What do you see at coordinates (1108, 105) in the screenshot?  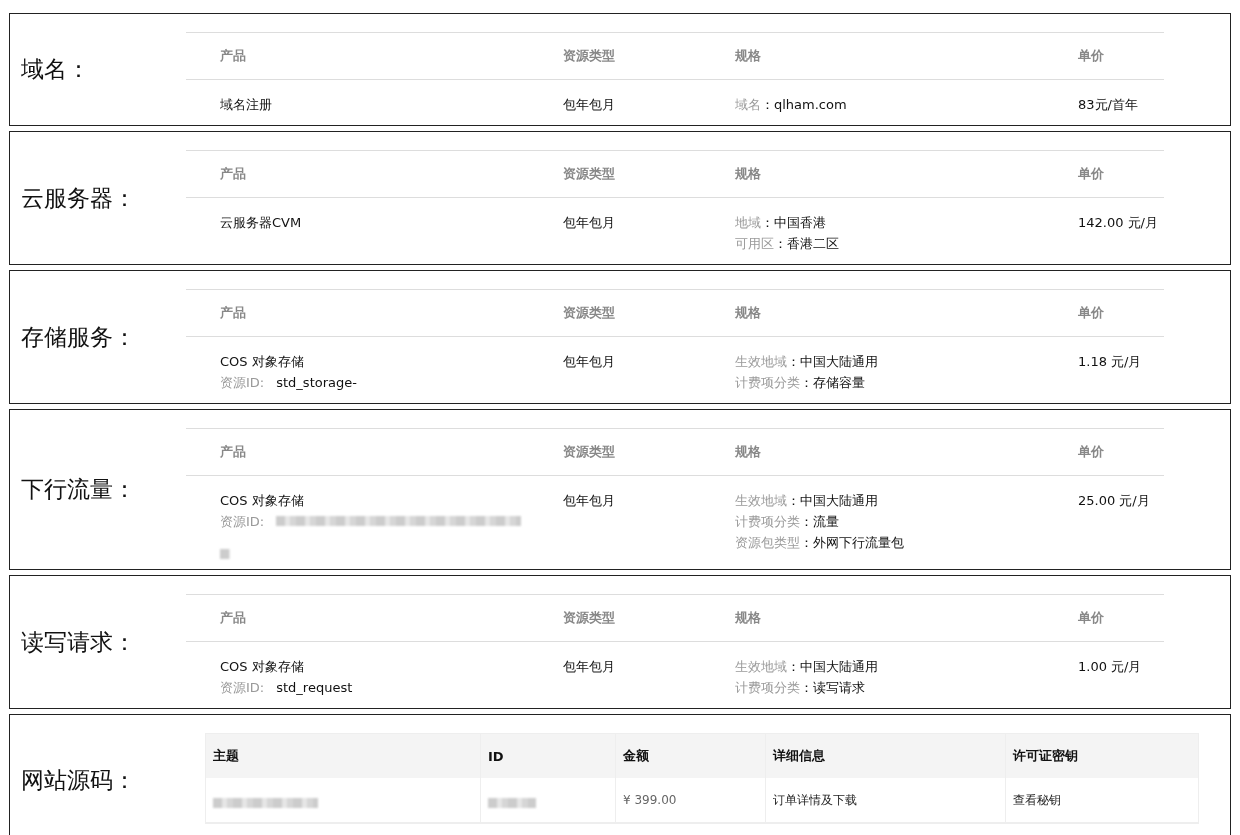 I see `table-cell-text: 83元/首年` at bounding box center [1108, 105].